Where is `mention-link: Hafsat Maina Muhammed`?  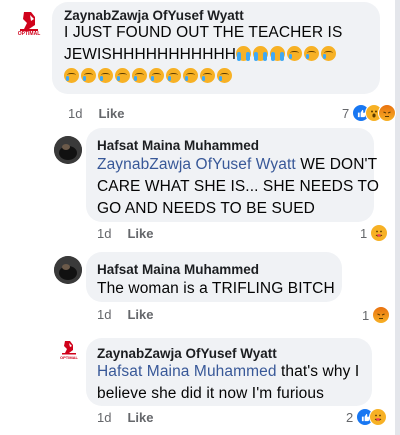
mention-link: Hafsat Maina Muhammed is located at coordinates (187, 371).